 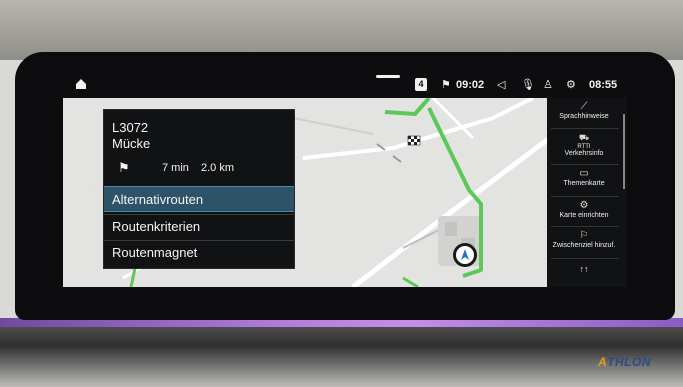 I want to click on sidebar-item-label: Zwischenziel hinzuf., so click(x=584, y=245).